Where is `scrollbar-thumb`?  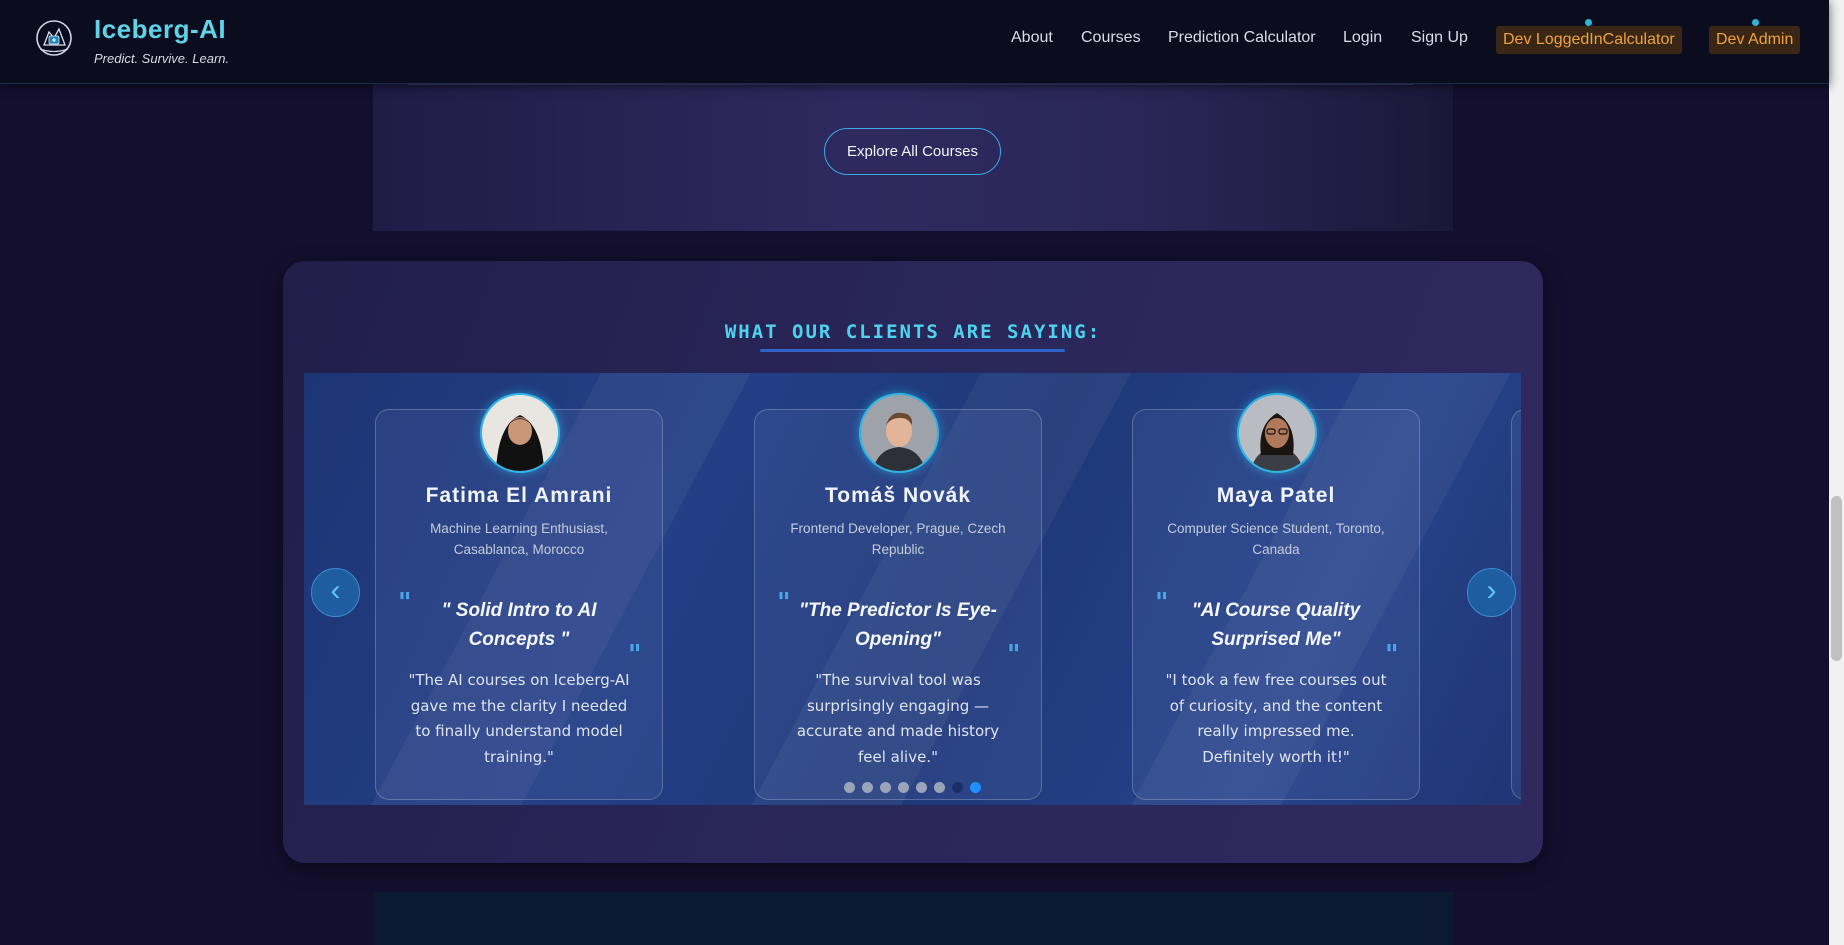
scrollbar-thumb is located at coordinates (1836, 578).